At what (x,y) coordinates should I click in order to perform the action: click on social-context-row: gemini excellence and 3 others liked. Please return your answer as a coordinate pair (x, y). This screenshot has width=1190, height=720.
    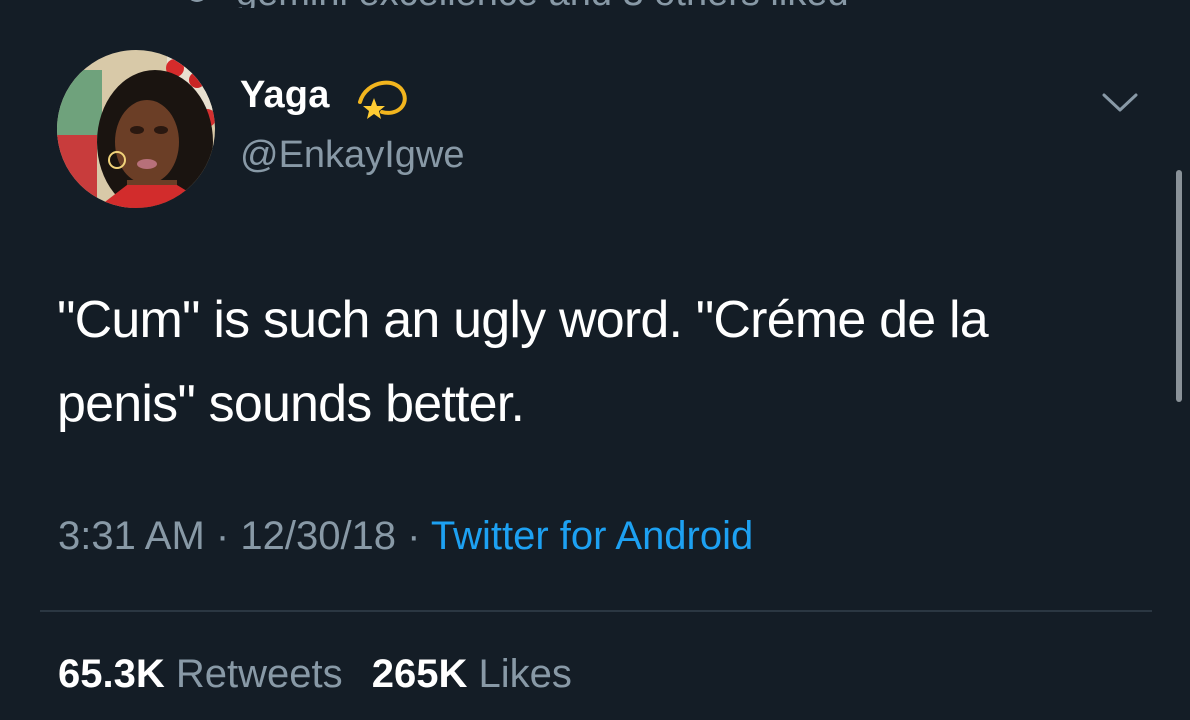
    Looking at the image, I should click on (595, 4).